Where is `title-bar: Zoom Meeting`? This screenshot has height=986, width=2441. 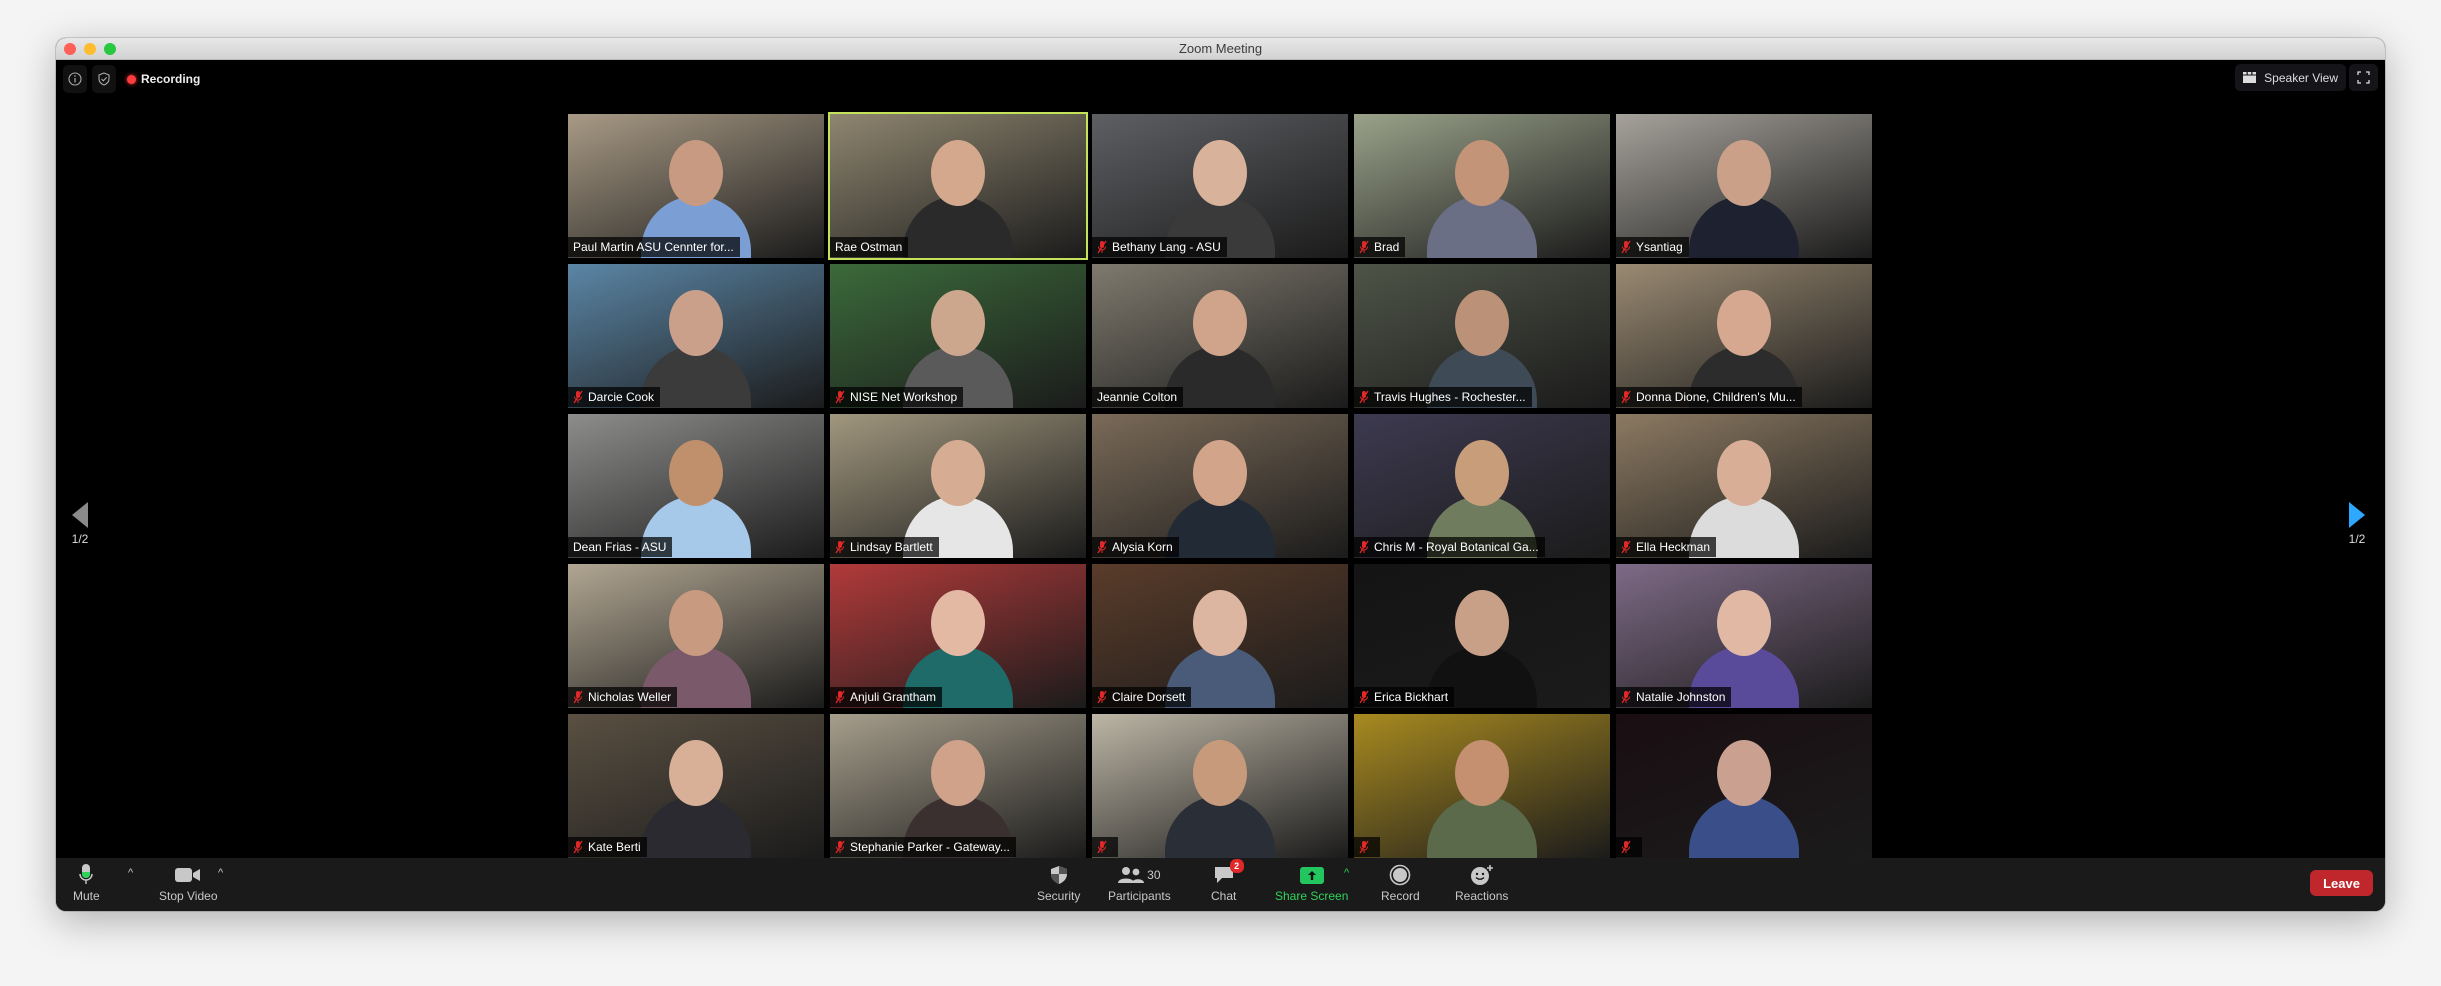 title-bar: Zoom Meeting is located at coordinates (1220, 49).